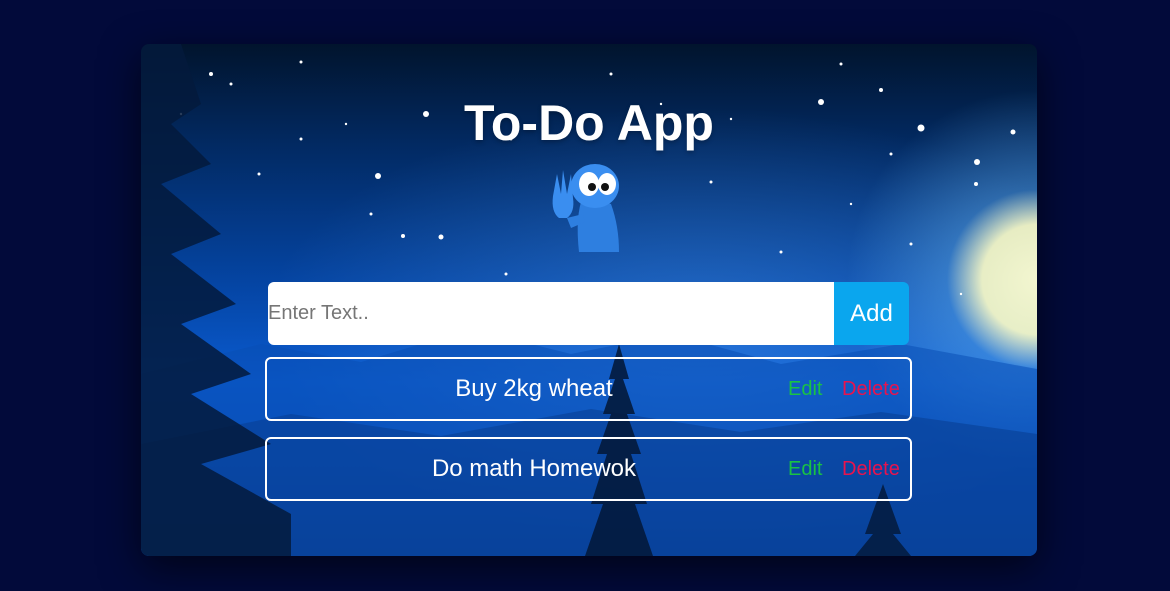  I want to click on todo-item: Do math Homewok Edit Delete, so click(588, 469).